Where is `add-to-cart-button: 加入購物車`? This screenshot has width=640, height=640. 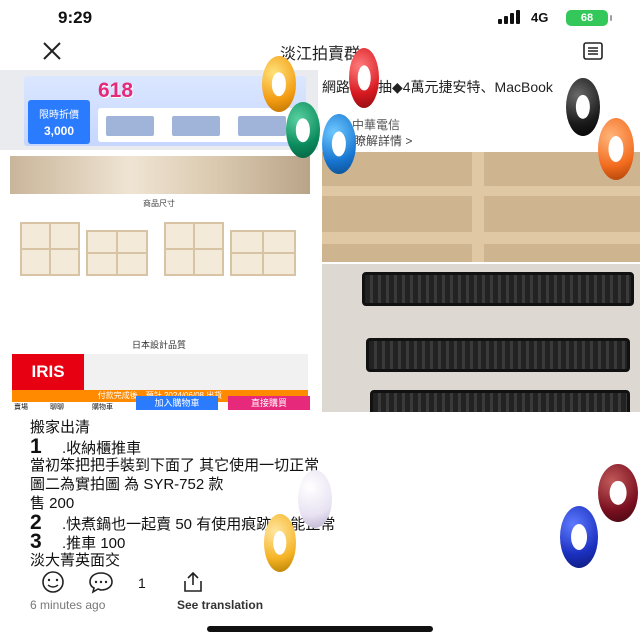 add-to-cart-button: 加入購物車 is located at coordinates (177, 403).